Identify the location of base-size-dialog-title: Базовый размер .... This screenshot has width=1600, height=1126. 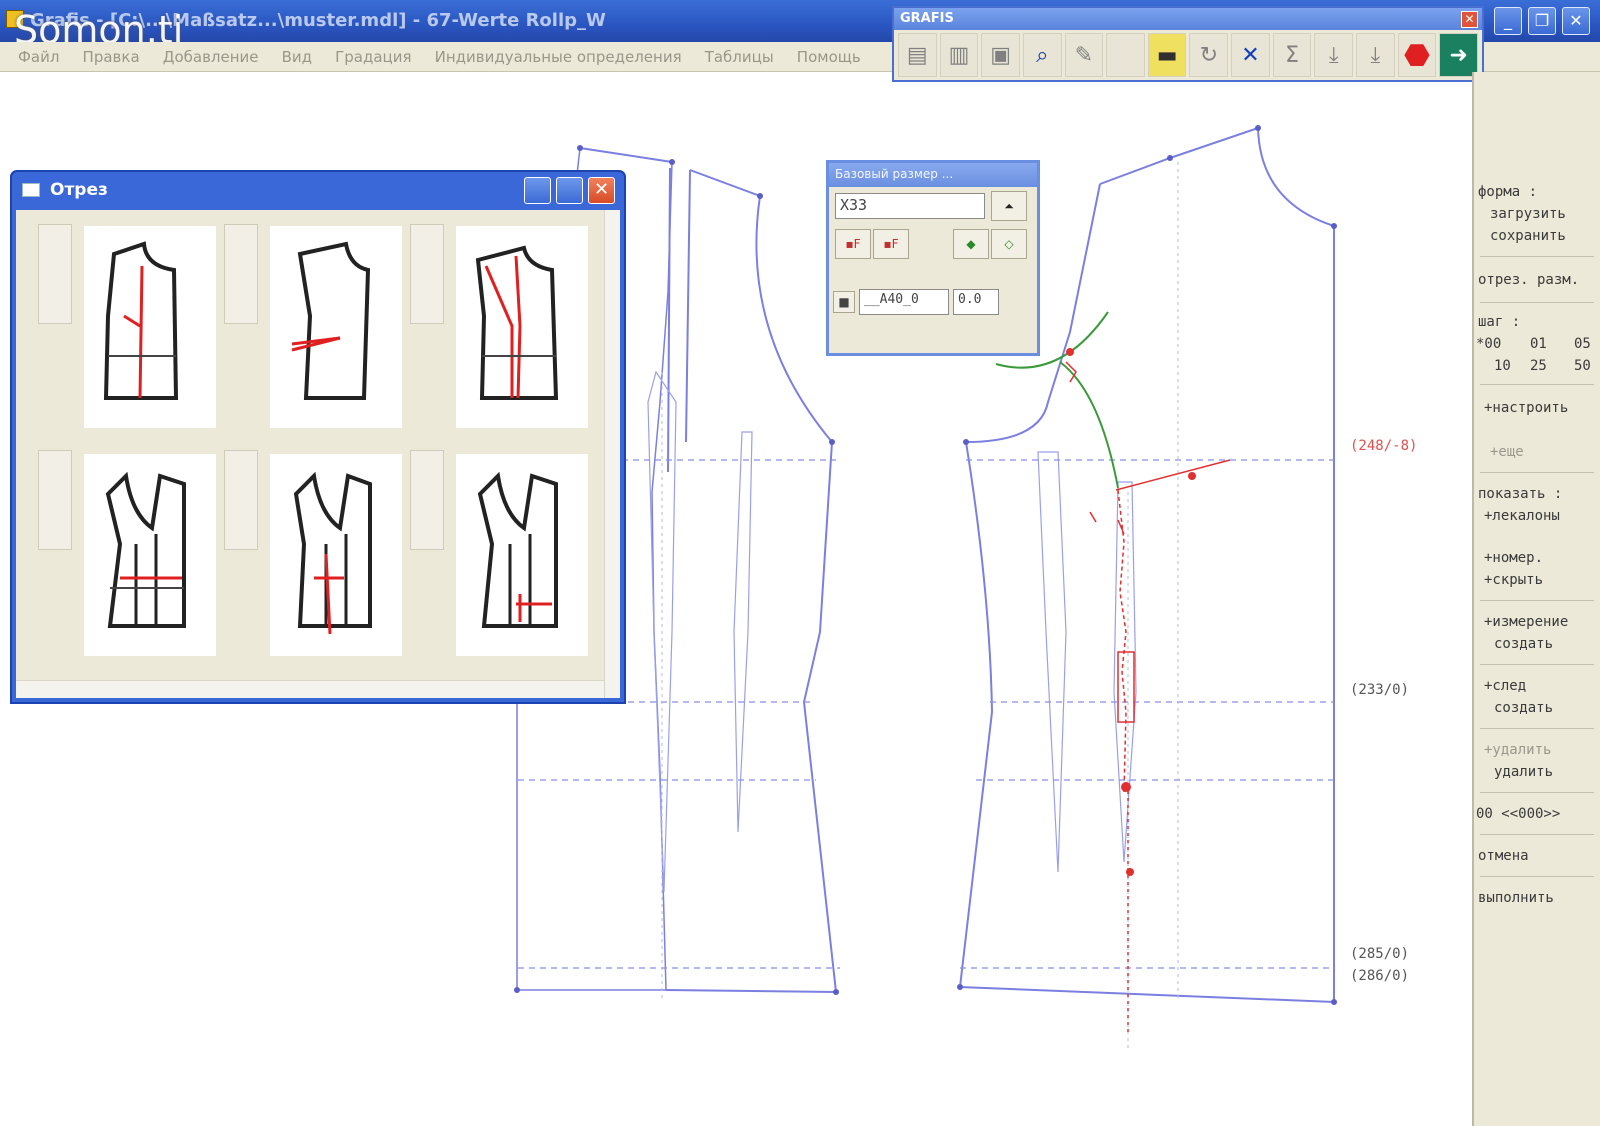
(933, 175).